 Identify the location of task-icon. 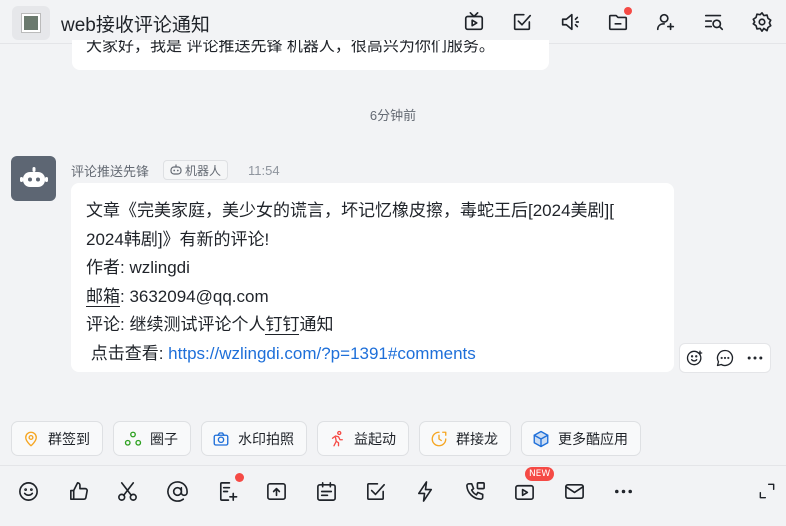
(376, 491).